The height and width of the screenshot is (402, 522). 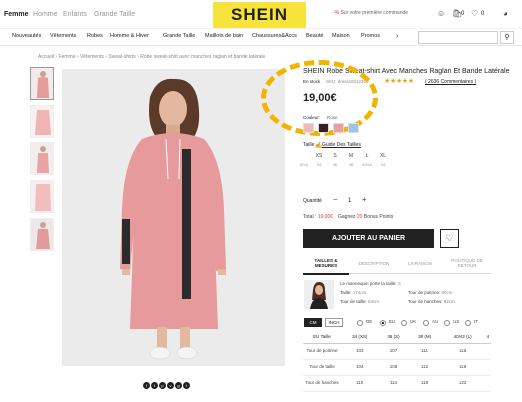 I want to click on social-share: ftpvgt, so click(x=167, y=383).